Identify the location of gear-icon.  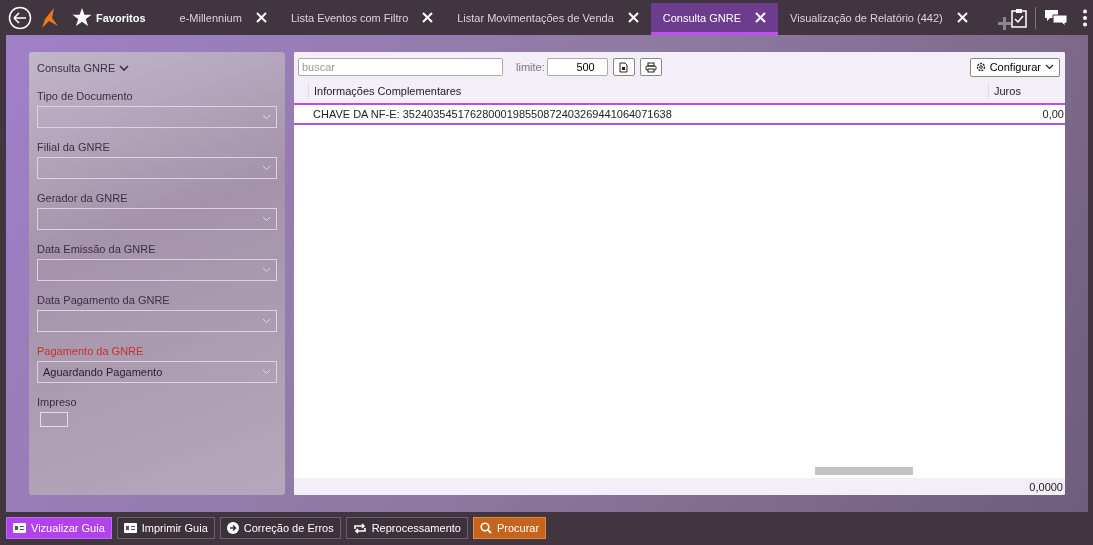
(980, 67).